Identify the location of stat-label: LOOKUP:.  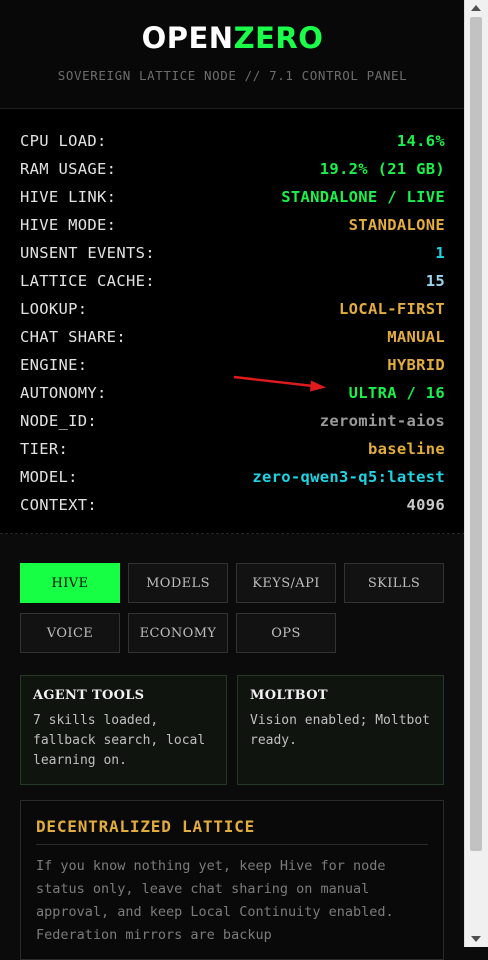
(54, 309).